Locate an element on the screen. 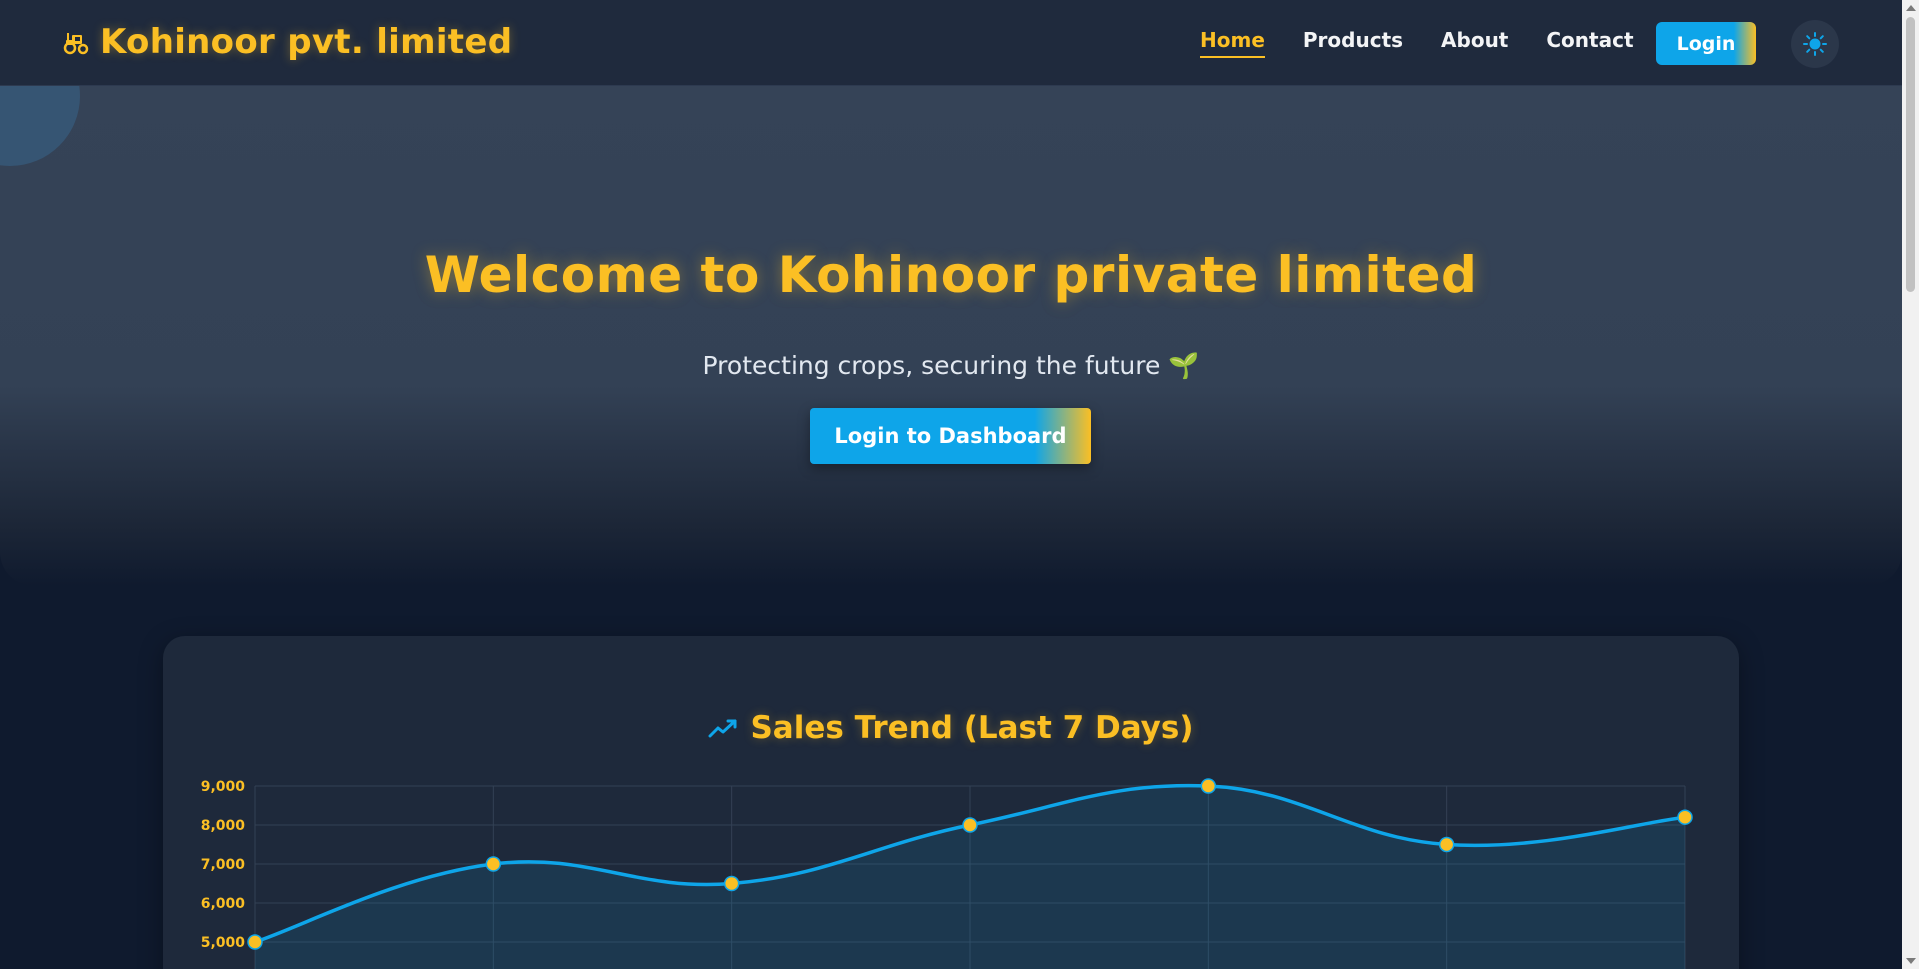 This screenshot has height=969, width=1919. scroll-thumb is located at coordinates (1910, 154).